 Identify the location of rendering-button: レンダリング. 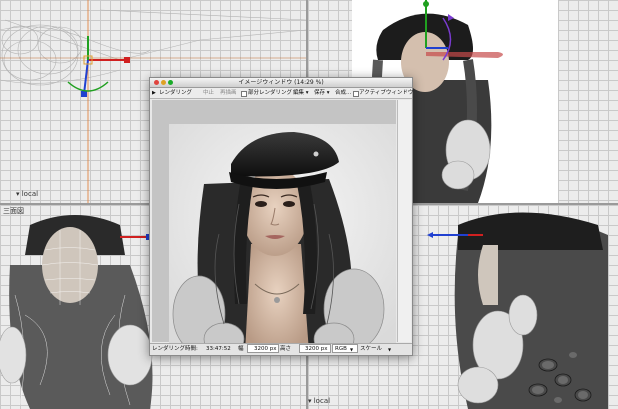
(175, 93).